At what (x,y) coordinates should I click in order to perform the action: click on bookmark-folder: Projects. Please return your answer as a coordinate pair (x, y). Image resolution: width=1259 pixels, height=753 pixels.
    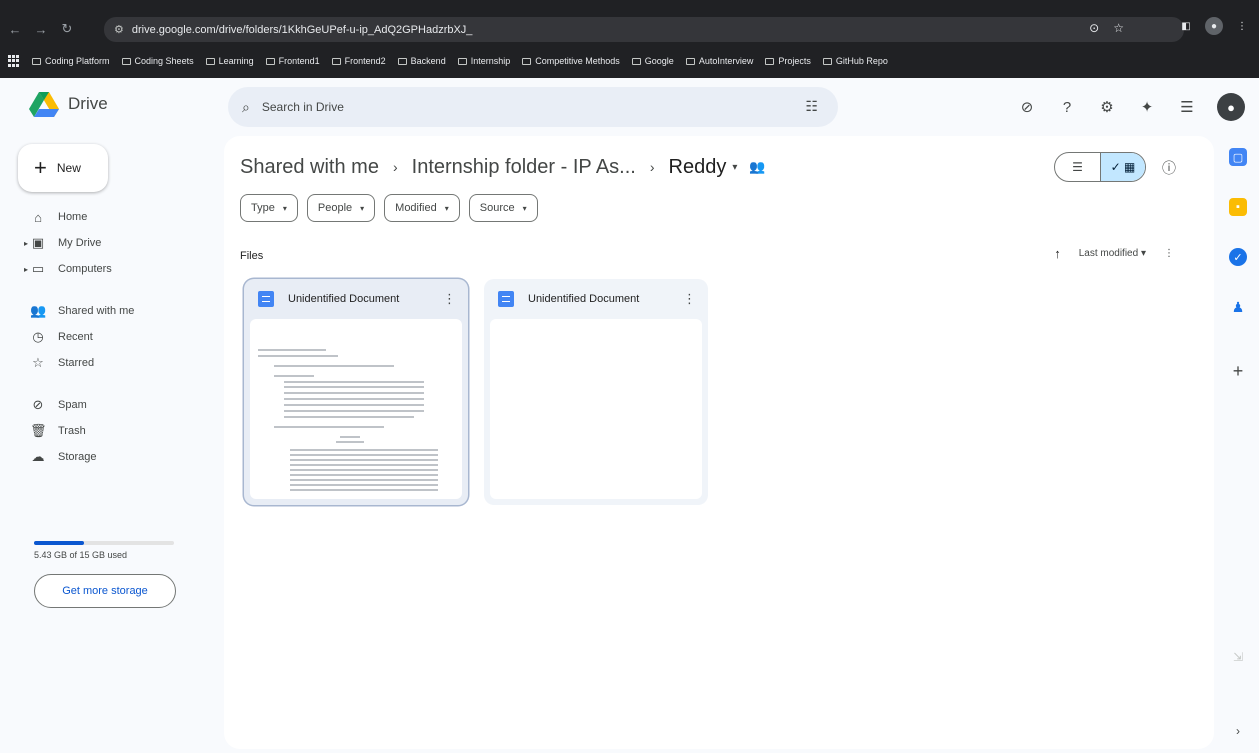
    Looking at the image, I should click on (788, 61).